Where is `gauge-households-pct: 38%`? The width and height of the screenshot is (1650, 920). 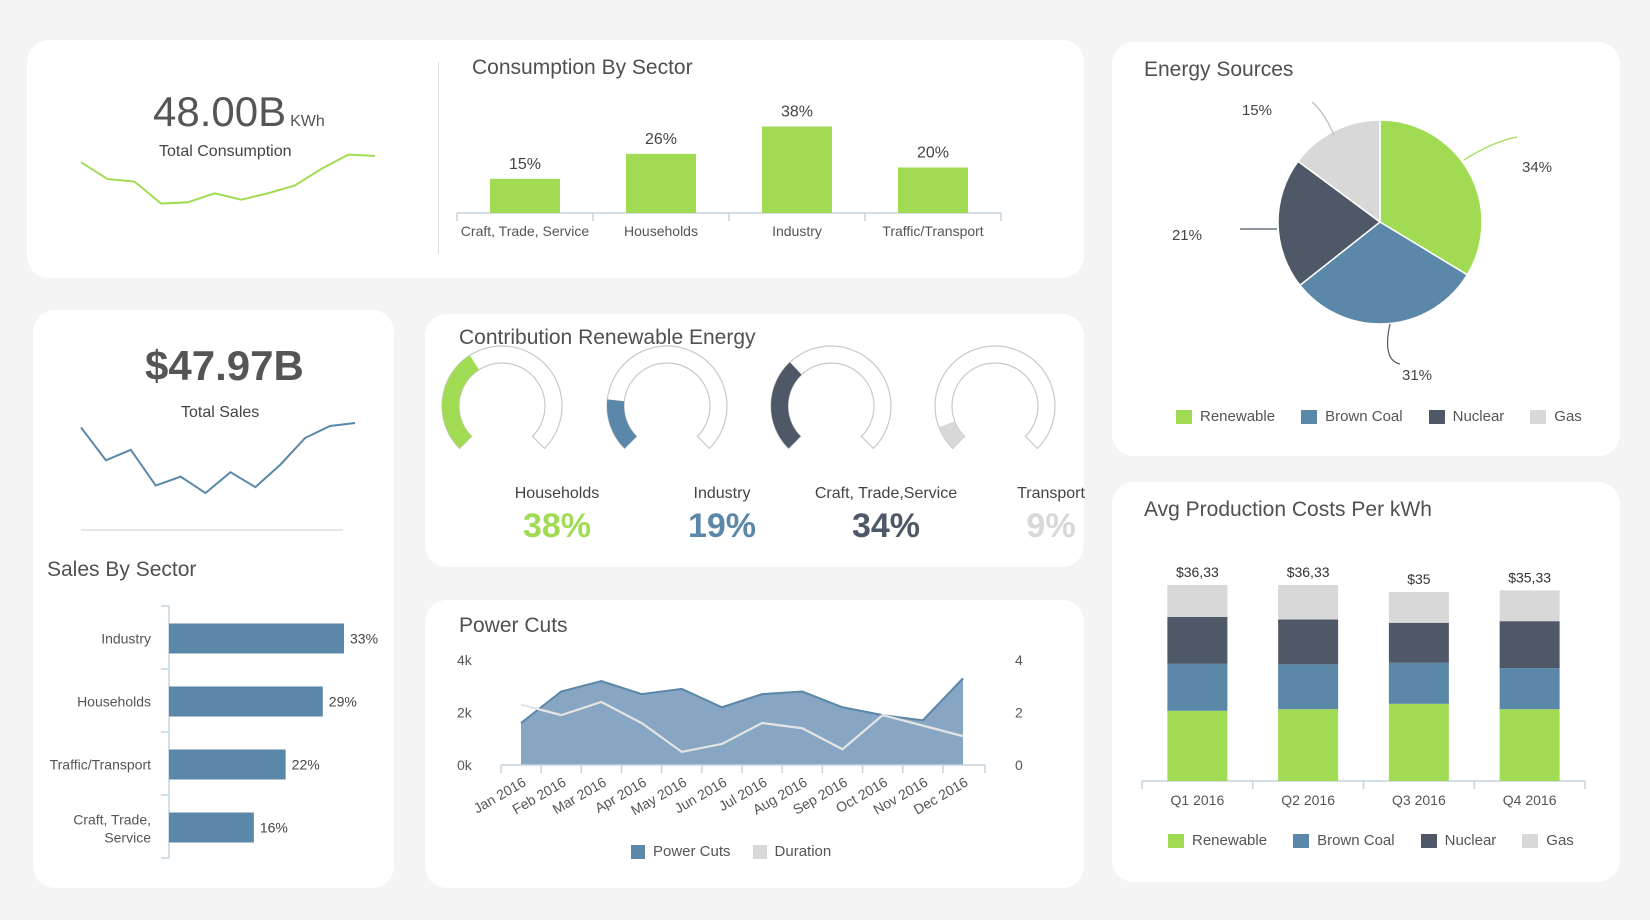
gauge-households-pct: 38% is located at coordinates (557, 526).